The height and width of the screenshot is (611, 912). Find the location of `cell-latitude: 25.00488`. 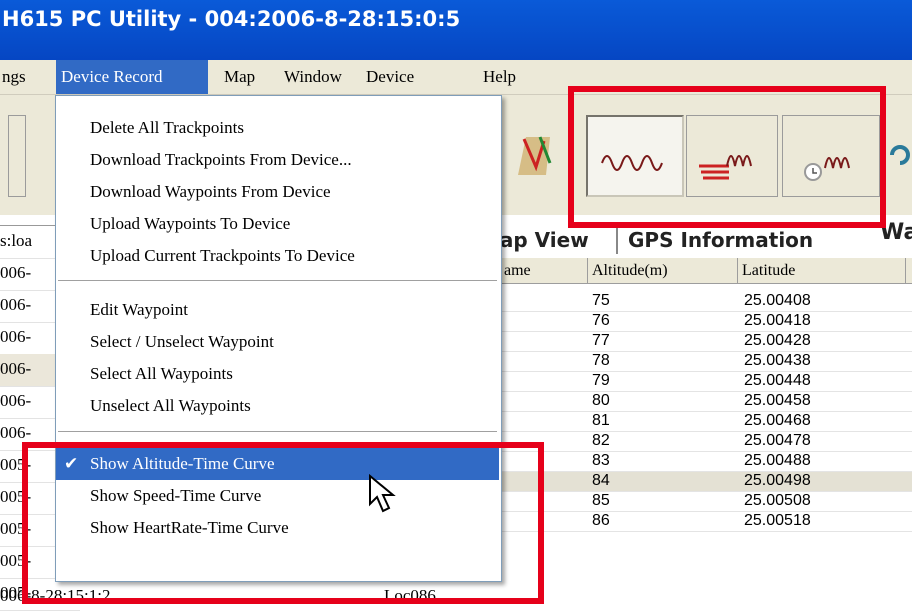

cell-latitude: 25.00488 is located at coordinates (777, 460).